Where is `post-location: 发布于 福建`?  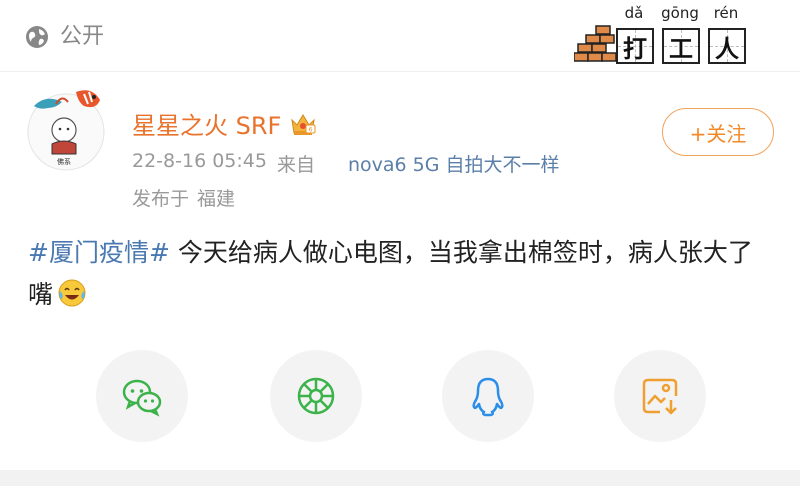 post-location: 发布于 福建 is located at coordinates (183, 197).